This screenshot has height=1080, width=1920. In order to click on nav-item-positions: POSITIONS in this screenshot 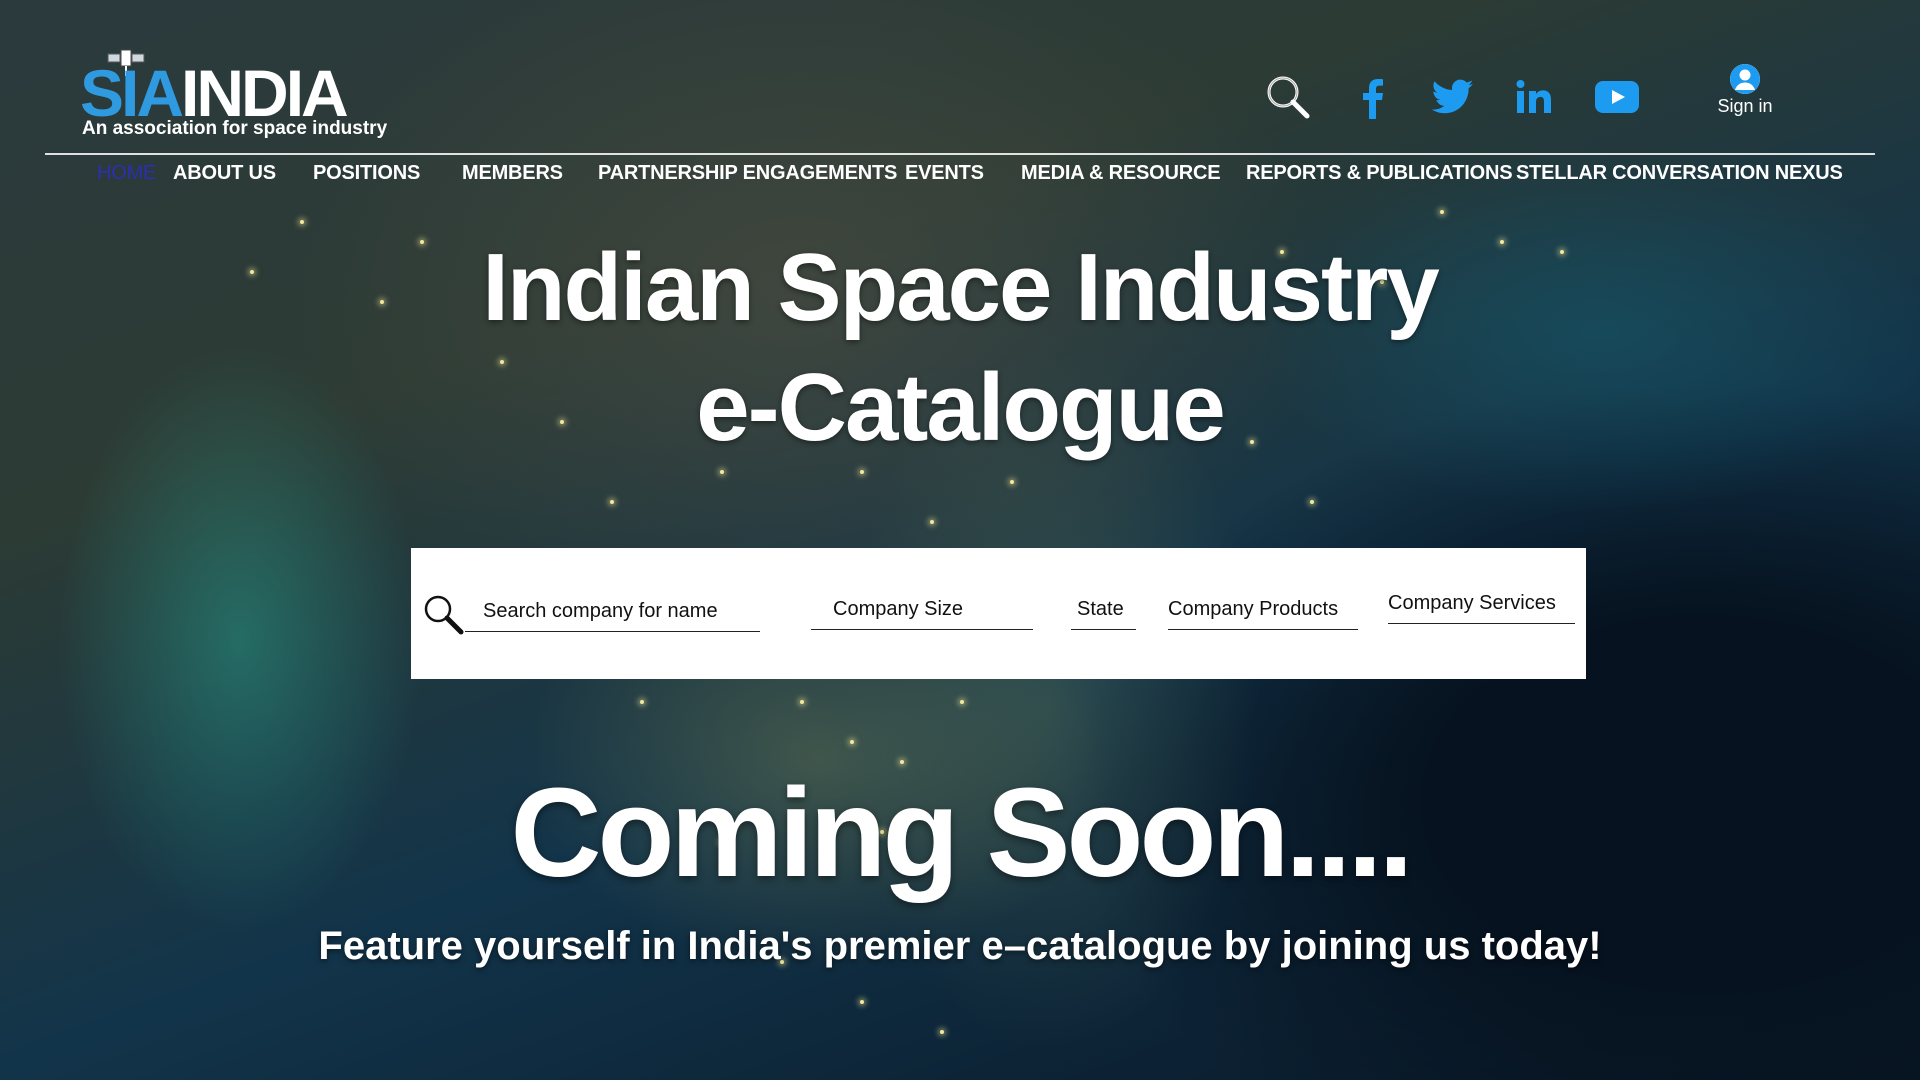, I will do `click(366, 173)`.